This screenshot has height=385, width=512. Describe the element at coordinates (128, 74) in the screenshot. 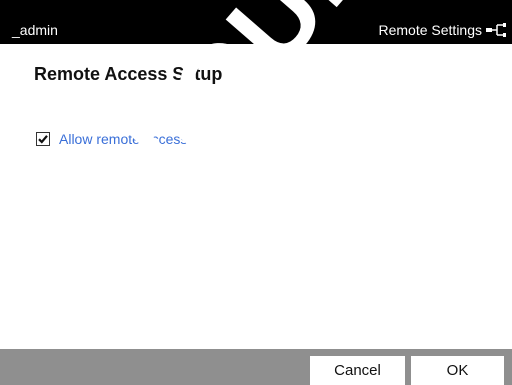

I see `page-title: Remote Access Setup` at that location.